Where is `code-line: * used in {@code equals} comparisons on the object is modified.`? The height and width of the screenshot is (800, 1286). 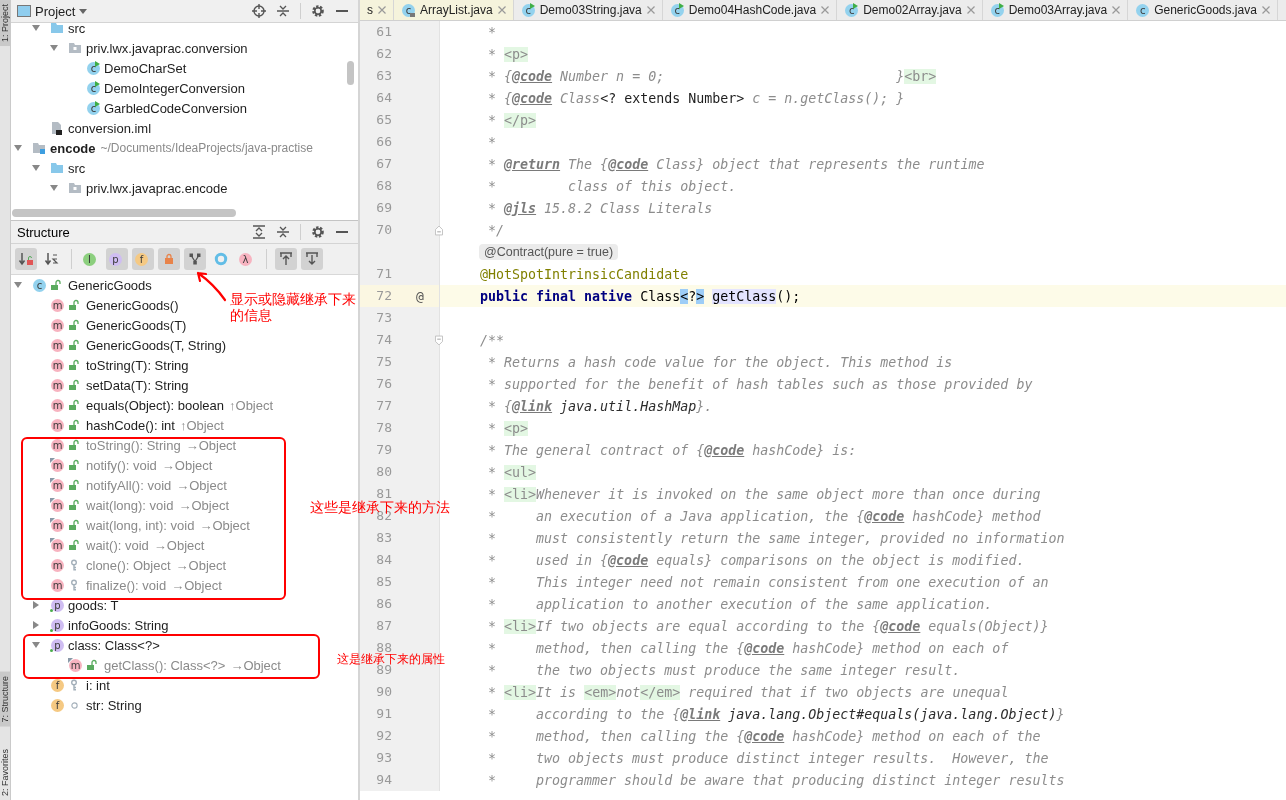 code-line: * used in {@code equals} comparisons on the object is modified. is located at coordinates (756, 560).